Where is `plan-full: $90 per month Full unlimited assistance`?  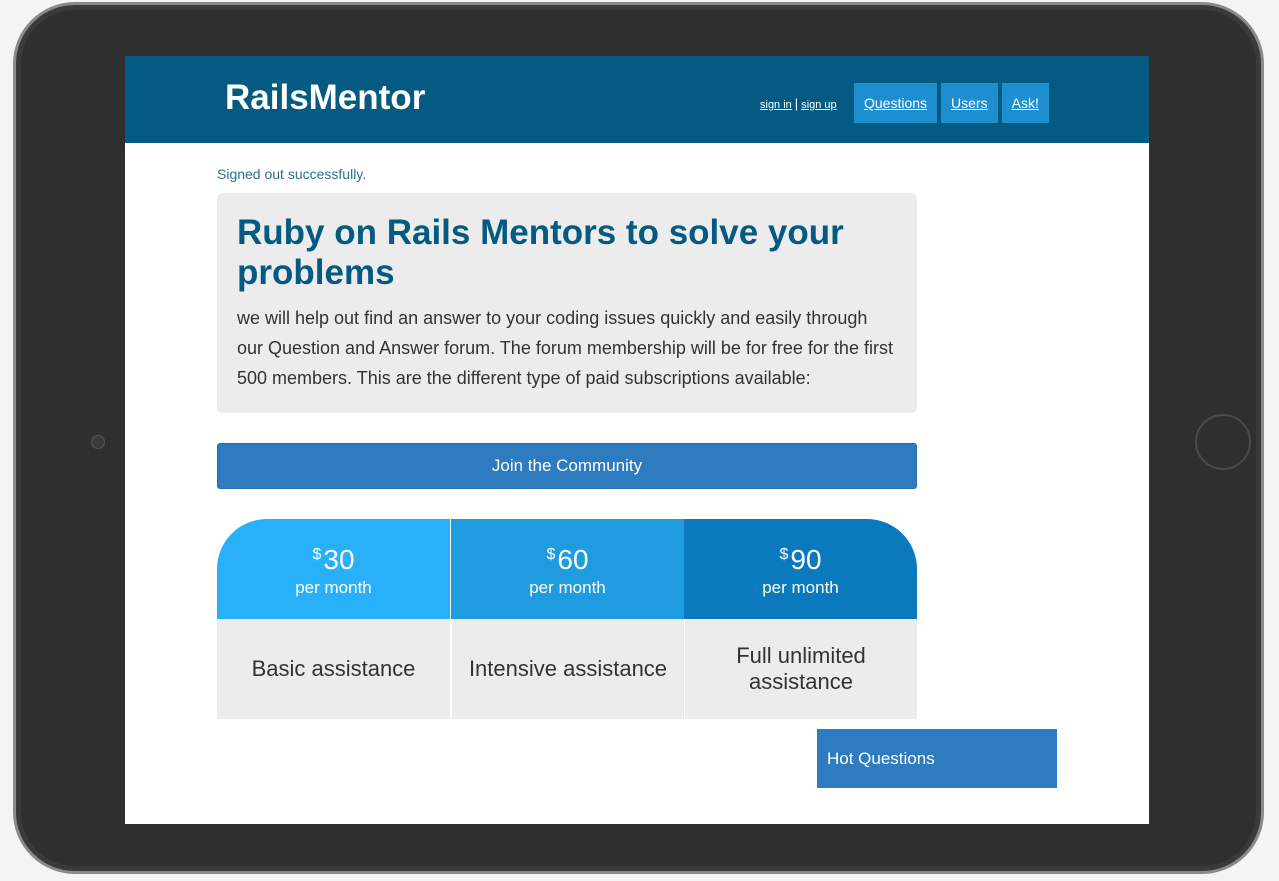 plan-full: $90 per month Full unlimited assistance is located at coordinates (800, 619).